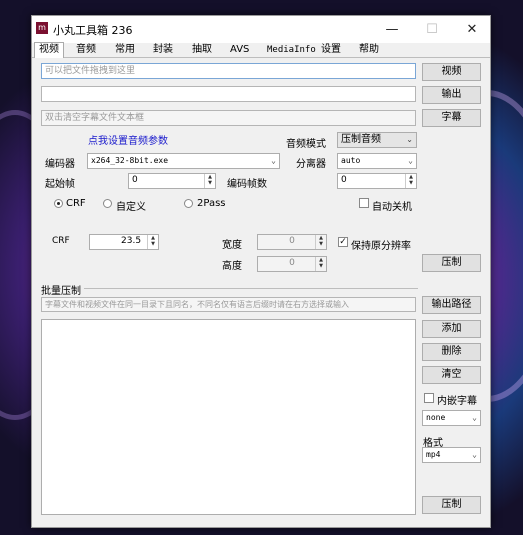 The image size is (523, 535). I want to click on audio-mode-select: 压制音频 ⌄, so click(377, 140).